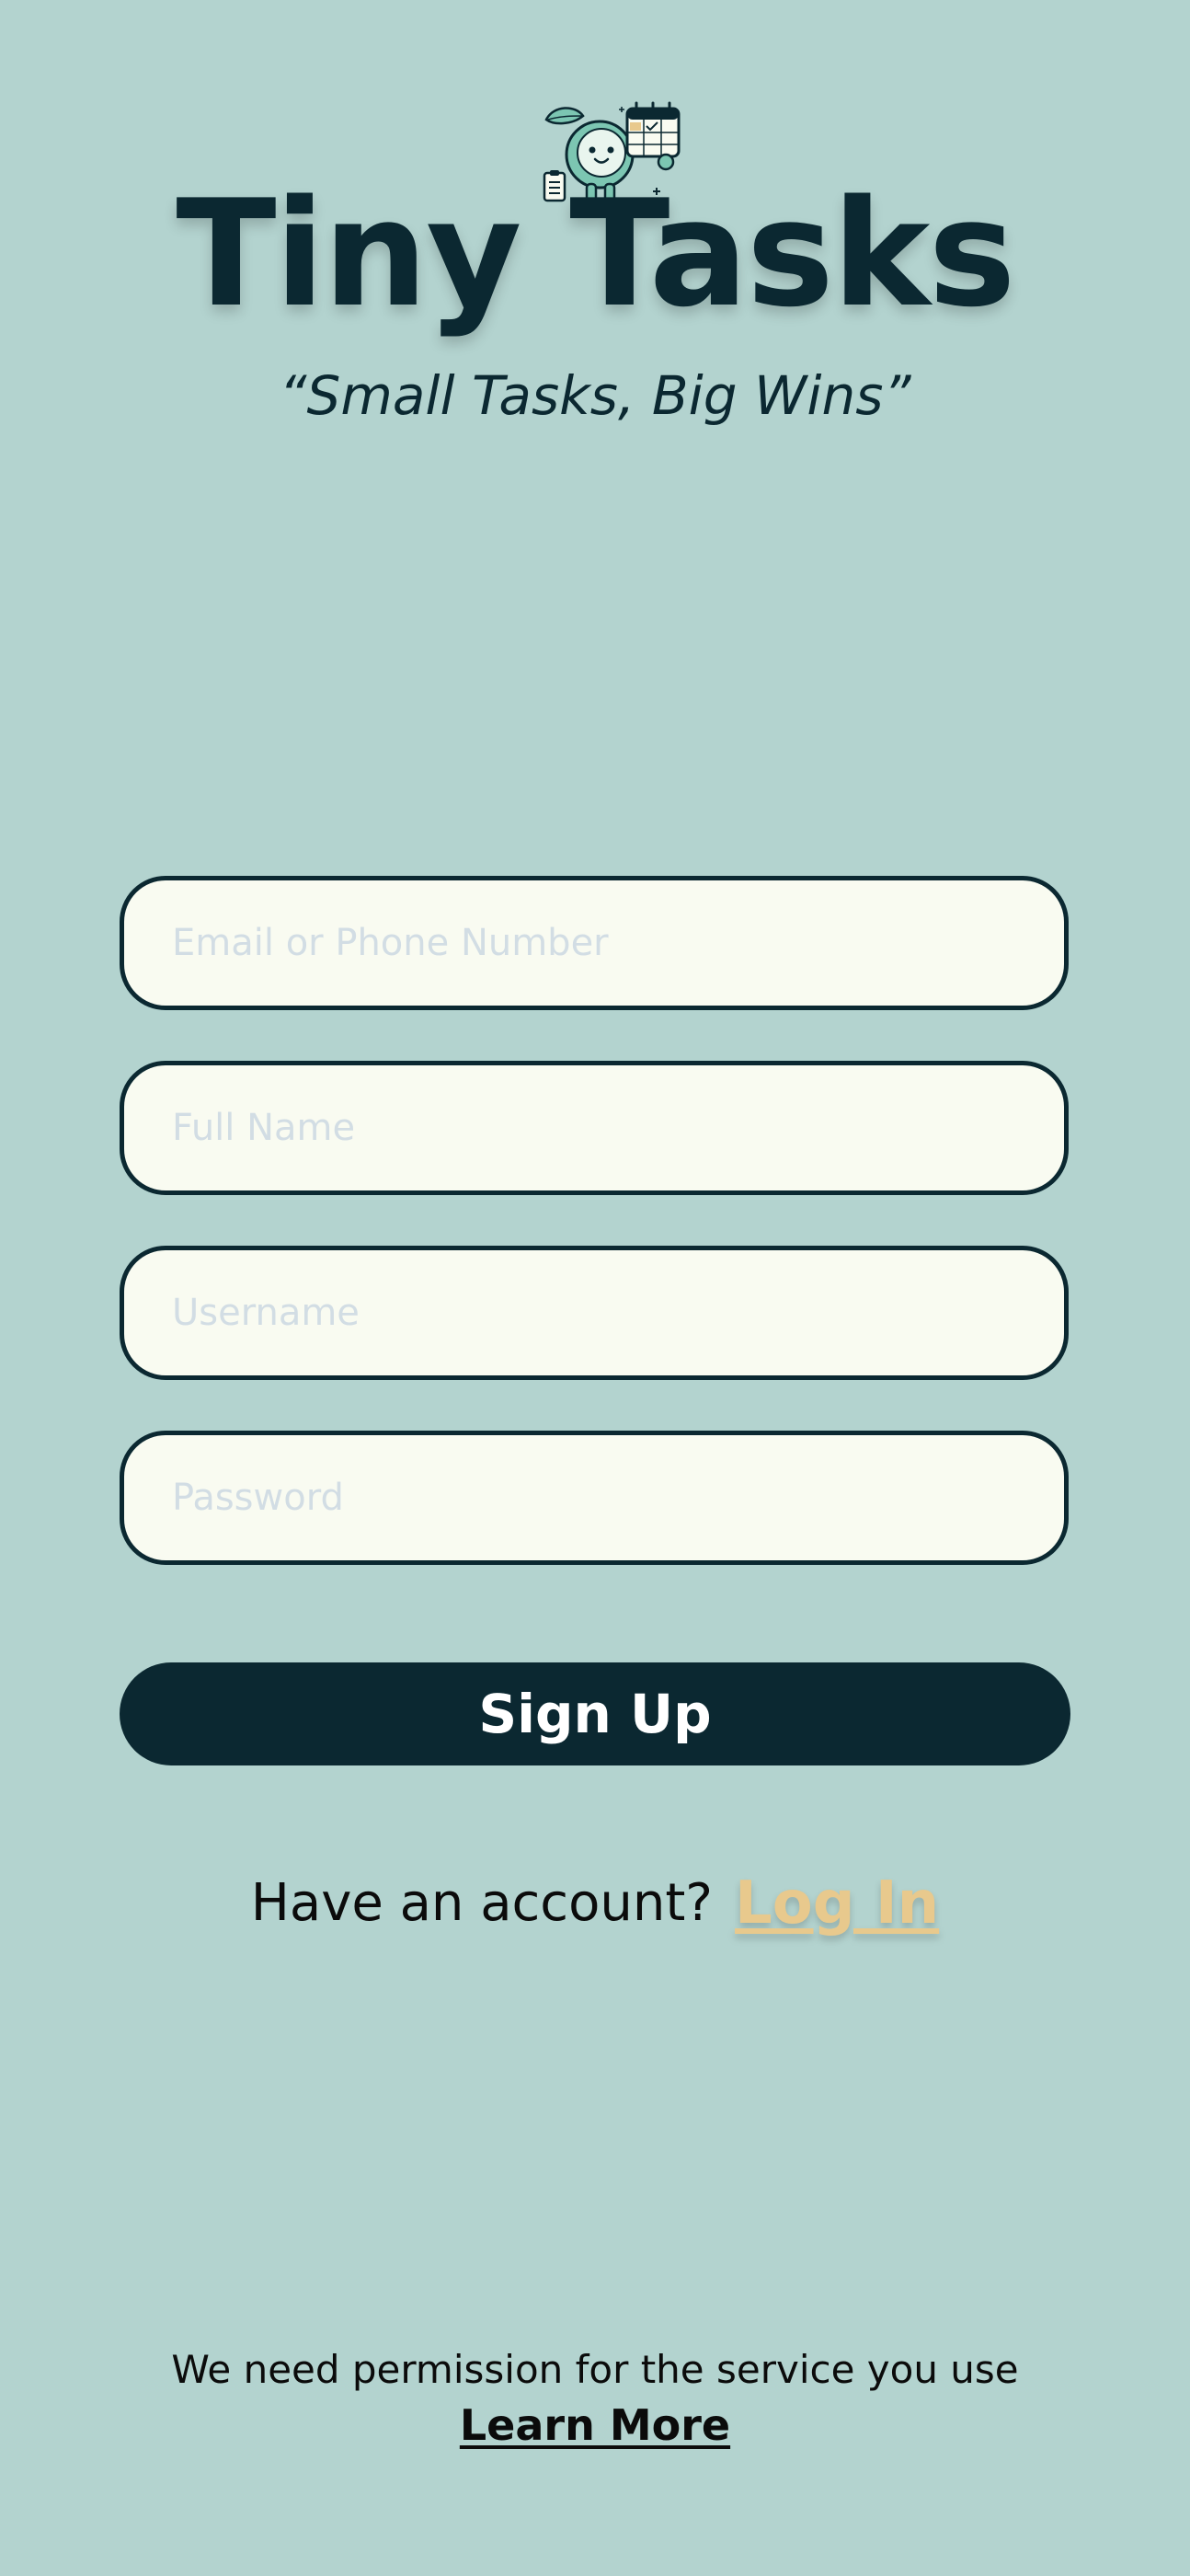 This screenshot has height=2576, width=1190. I want to click on username-input, so click(595, 1312).